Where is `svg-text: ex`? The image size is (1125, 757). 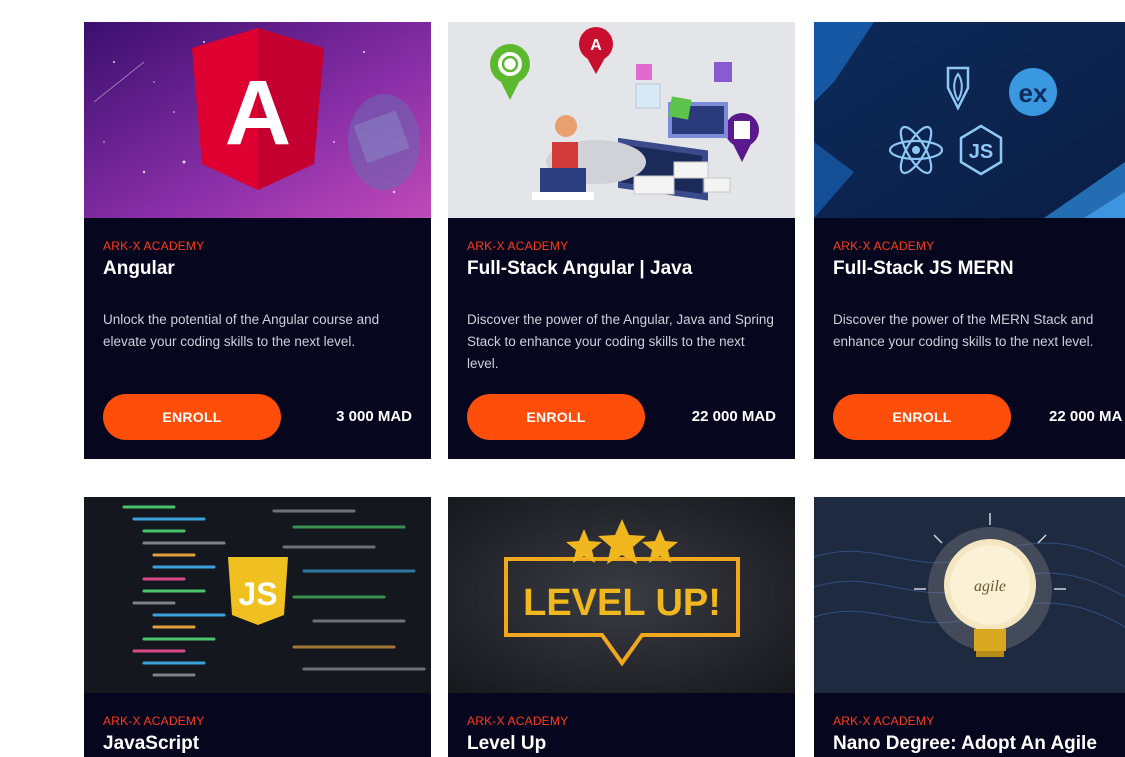 svg-text: ex is located at coordinates (1033, 93).